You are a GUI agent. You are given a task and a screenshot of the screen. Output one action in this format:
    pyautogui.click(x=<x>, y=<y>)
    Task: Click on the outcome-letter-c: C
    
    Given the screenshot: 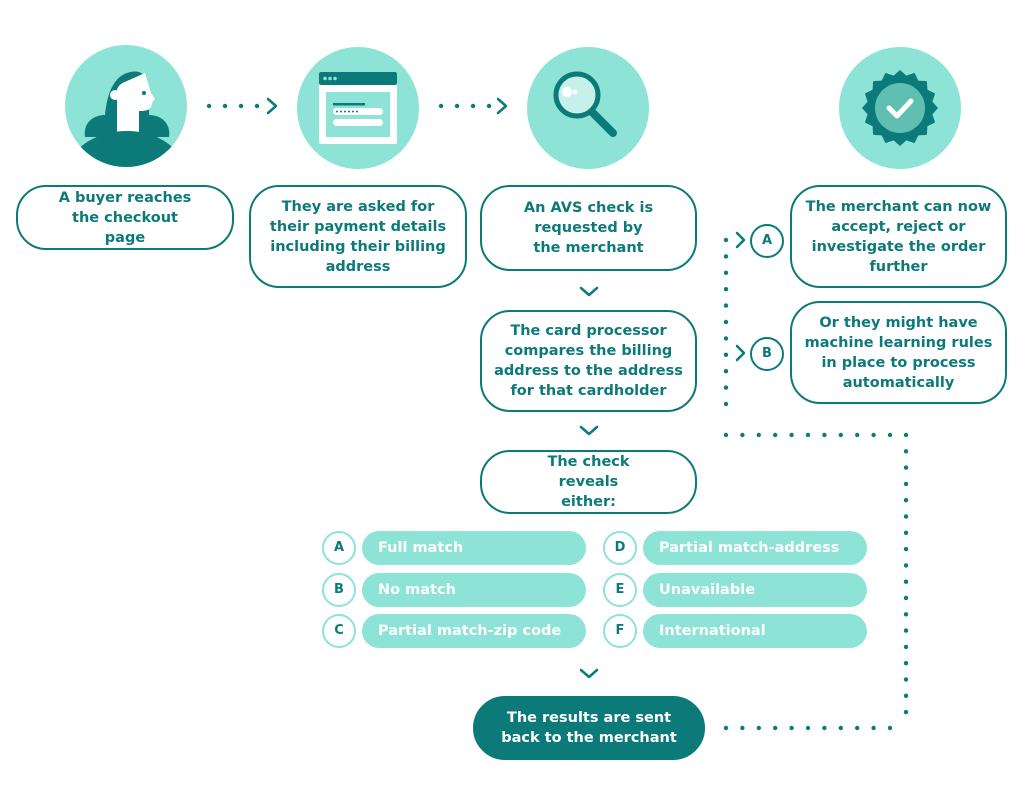 What is the action you would take?
    pyautogui.click(x=339, y=631)
    